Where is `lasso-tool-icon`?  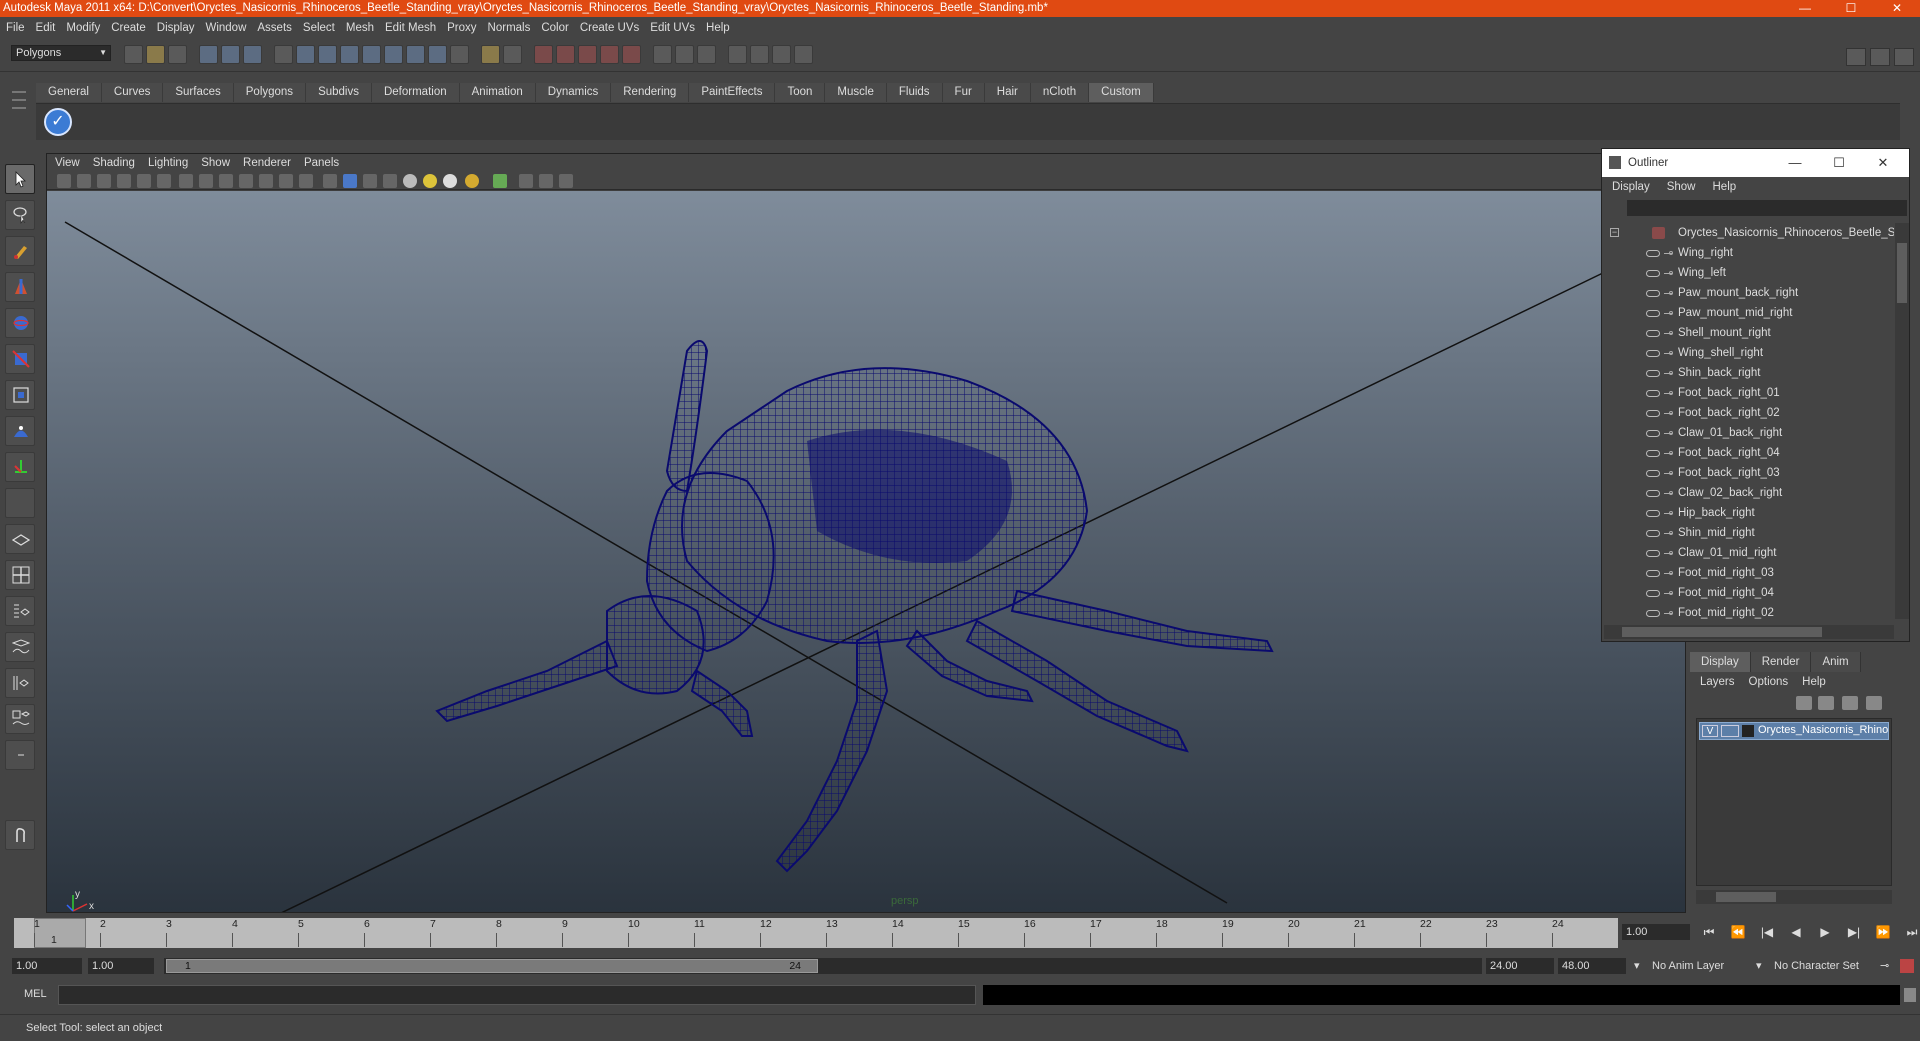 lasso-tool-icon is located at coordinates (20, 215).